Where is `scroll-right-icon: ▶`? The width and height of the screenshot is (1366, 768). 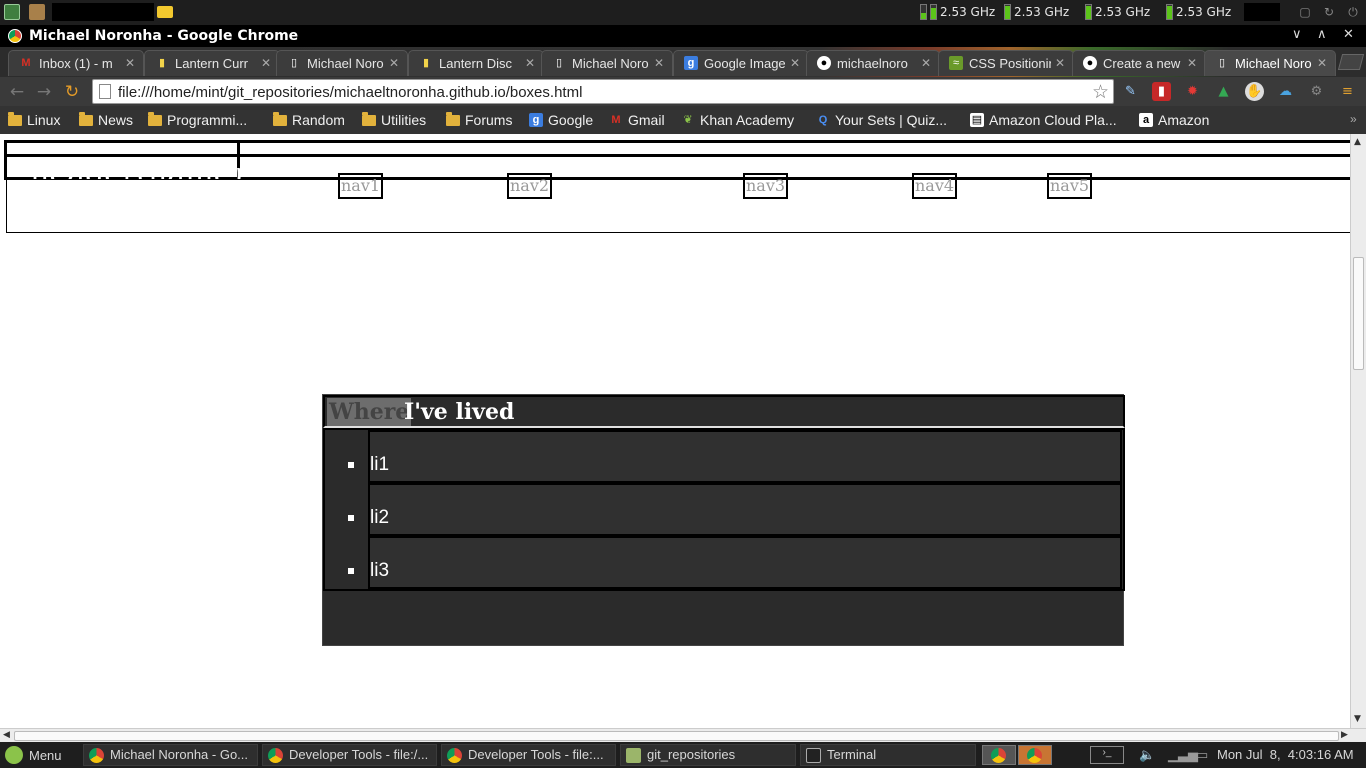 scroll-right-icon: ▶ is located at coordinates (1344, 735).